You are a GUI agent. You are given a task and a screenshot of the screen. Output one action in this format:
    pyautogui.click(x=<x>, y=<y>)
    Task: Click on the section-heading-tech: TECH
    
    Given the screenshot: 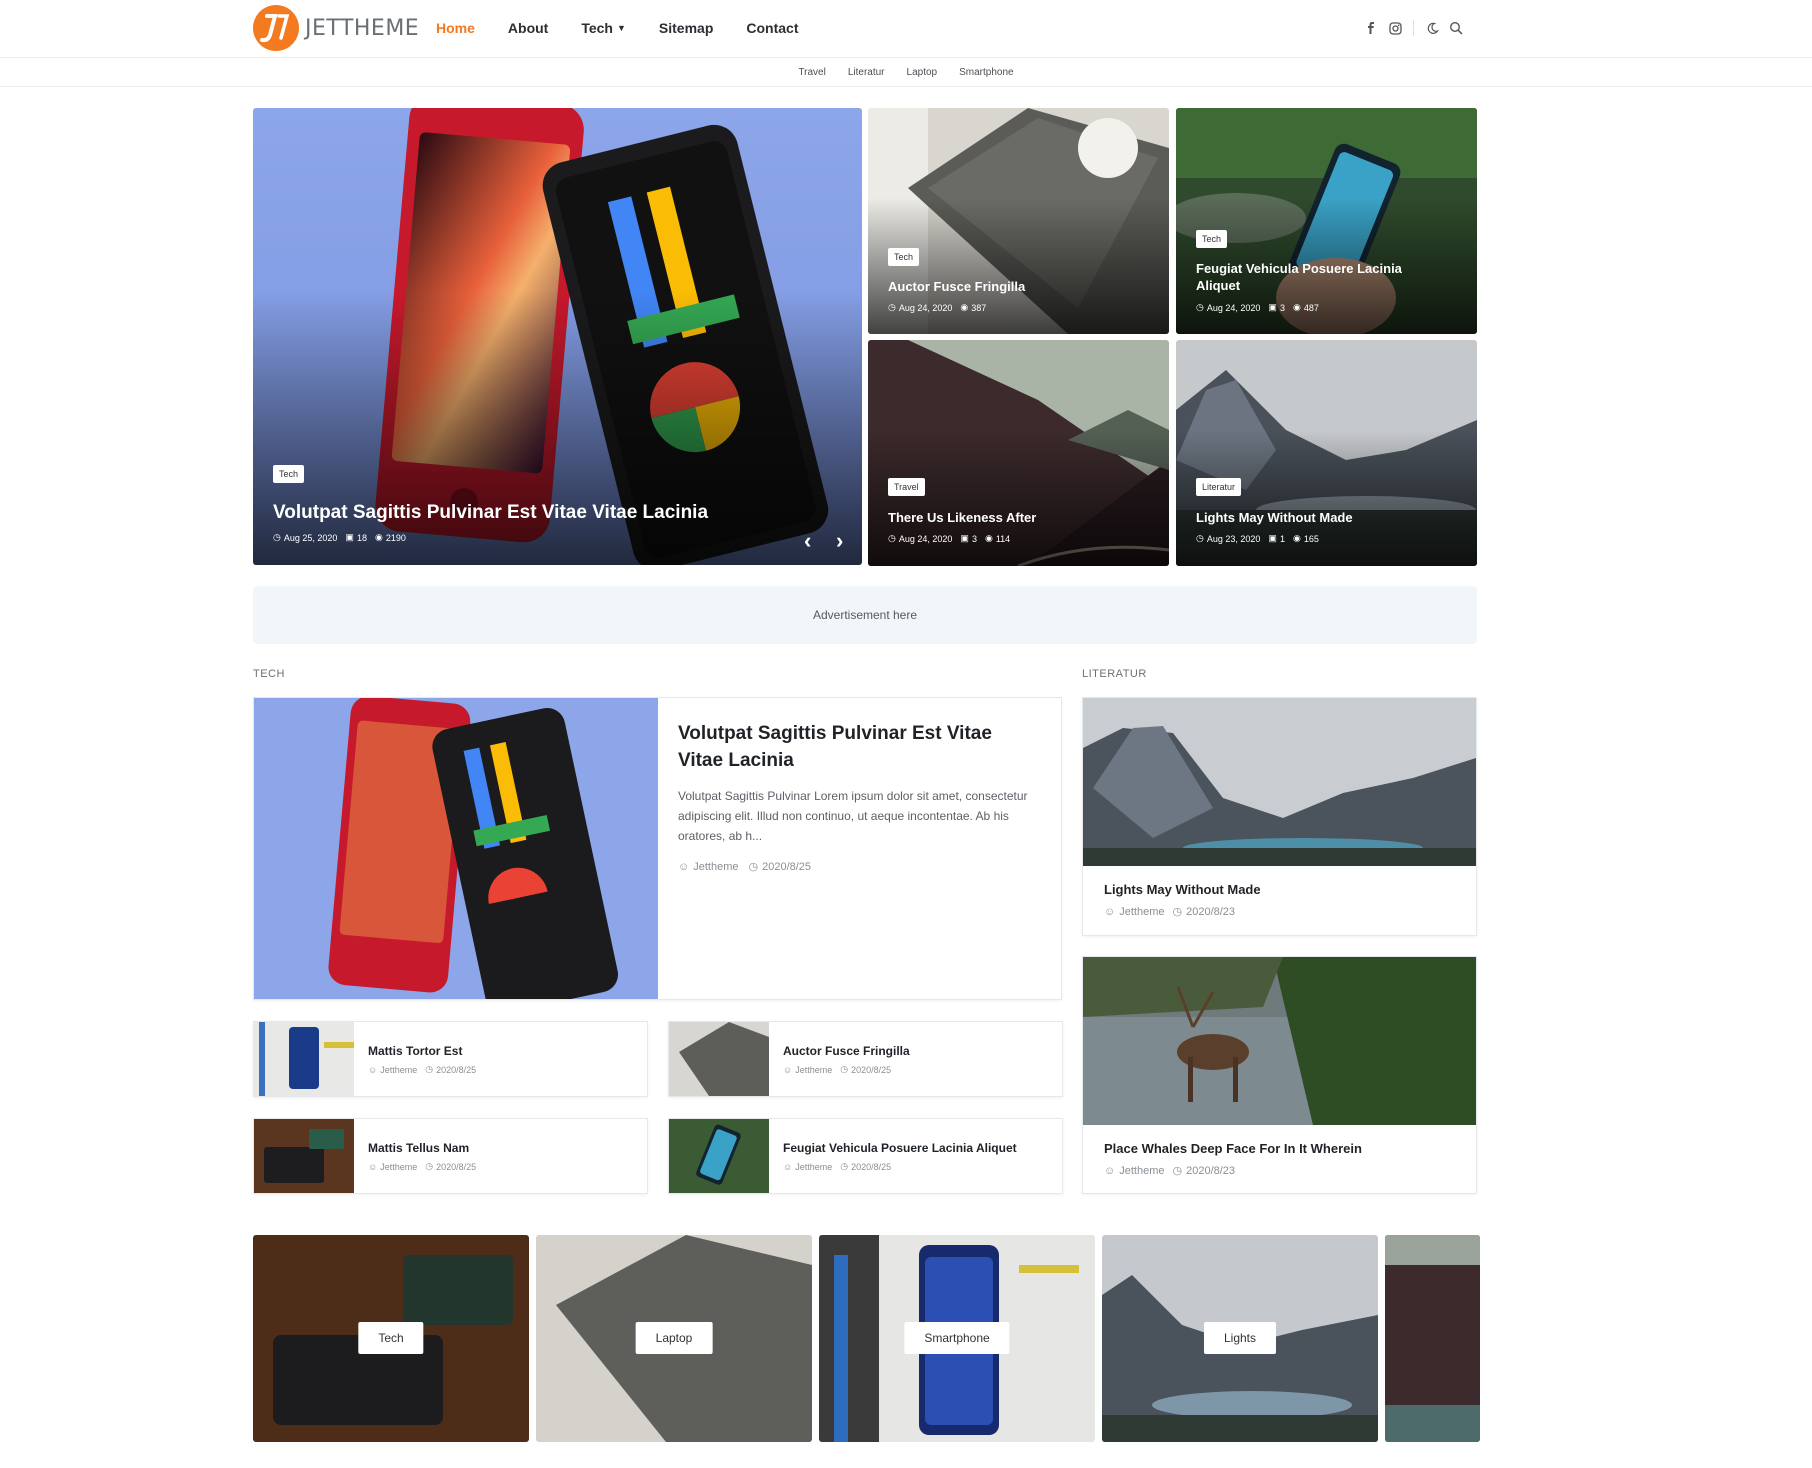 What is the action you would take?
    pyautogui.click(x=269, y=674)
    